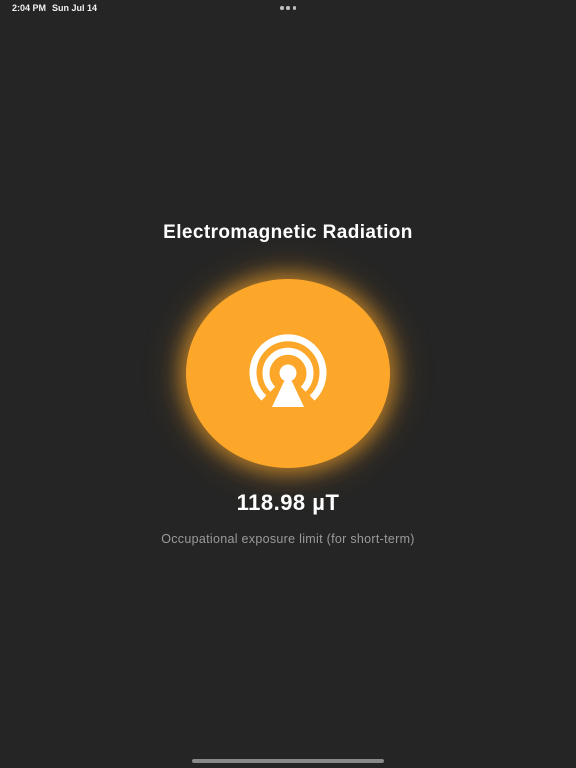  I want to click on status-time: 2:04 PM, so click(29, 8).